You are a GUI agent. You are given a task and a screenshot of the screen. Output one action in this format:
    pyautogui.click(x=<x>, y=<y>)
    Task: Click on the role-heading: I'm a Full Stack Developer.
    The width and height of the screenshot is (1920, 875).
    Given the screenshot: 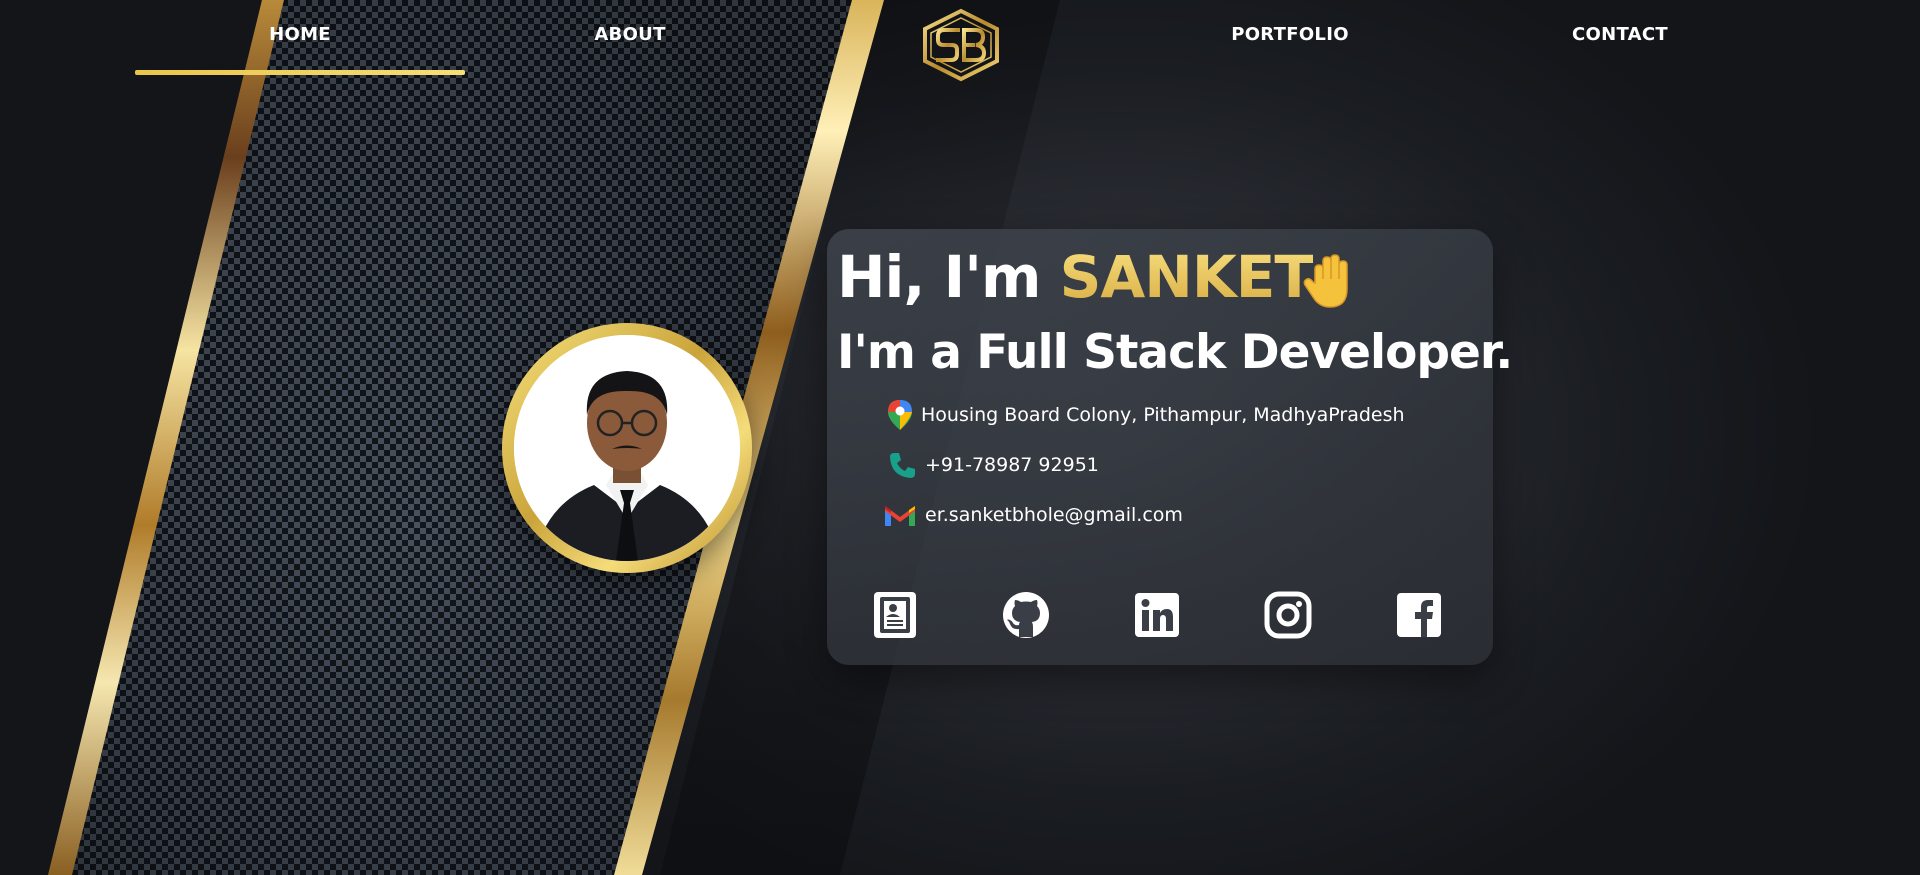 What is the action you would take?
    pyautogui.click(x=1175, y=352)
    